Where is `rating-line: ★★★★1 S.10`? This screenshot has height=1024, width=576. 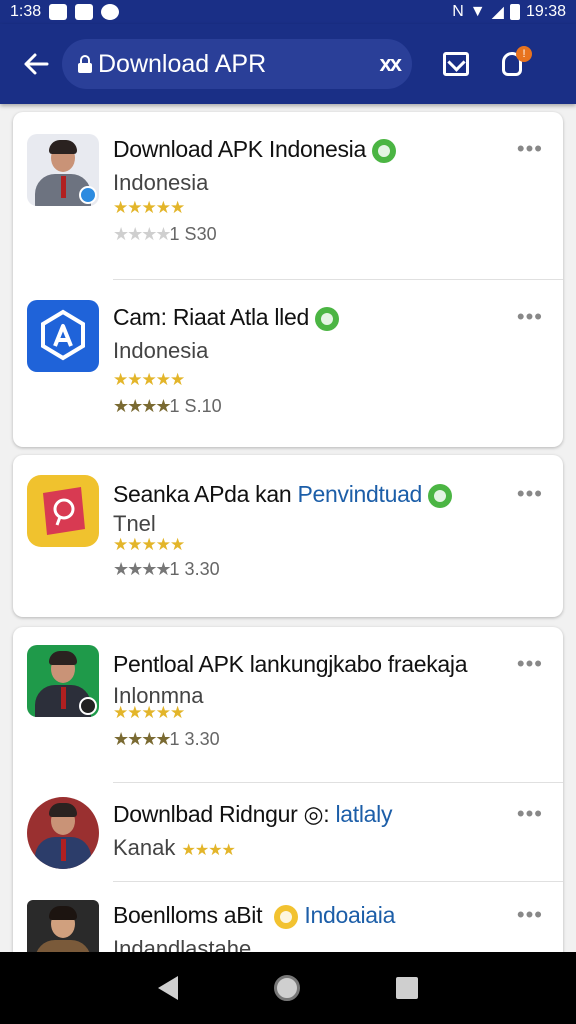
rating-line: ★★★★1 S.10 is located at coordinates (167, 406).